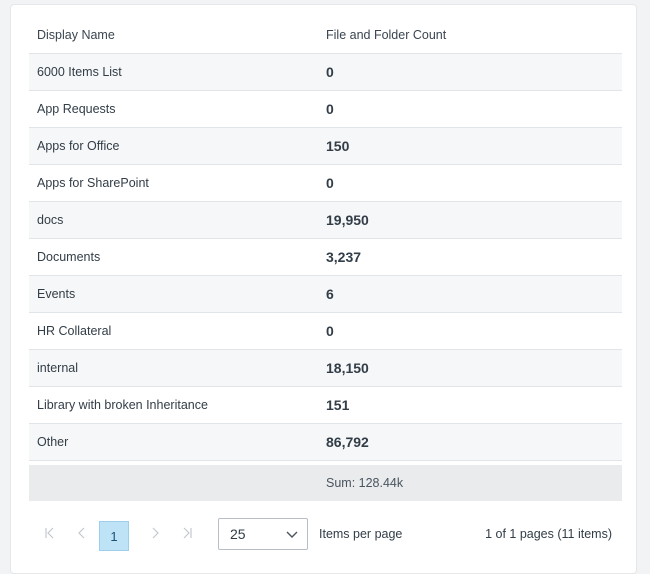  I want to click on first-page-icon, so click(50, 533).